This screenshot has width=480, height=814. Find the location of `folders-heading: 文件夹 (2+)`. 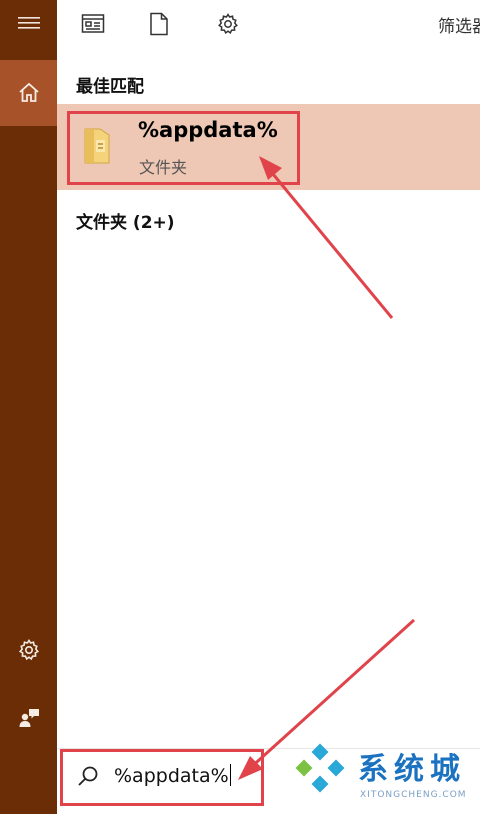

folders-heading: 文件夹 (2+) is located at coordinates (125, 223).